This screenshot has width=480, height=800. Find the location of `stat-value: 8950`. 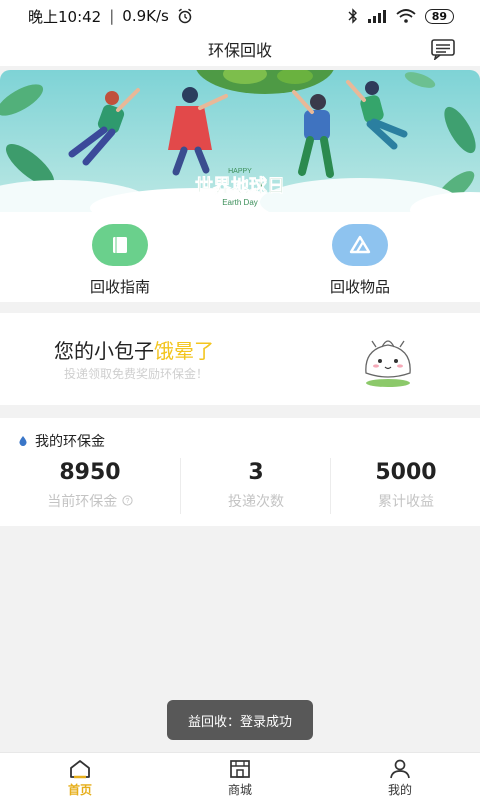

stat-value: 8950 is located at coordinates (90, 472).